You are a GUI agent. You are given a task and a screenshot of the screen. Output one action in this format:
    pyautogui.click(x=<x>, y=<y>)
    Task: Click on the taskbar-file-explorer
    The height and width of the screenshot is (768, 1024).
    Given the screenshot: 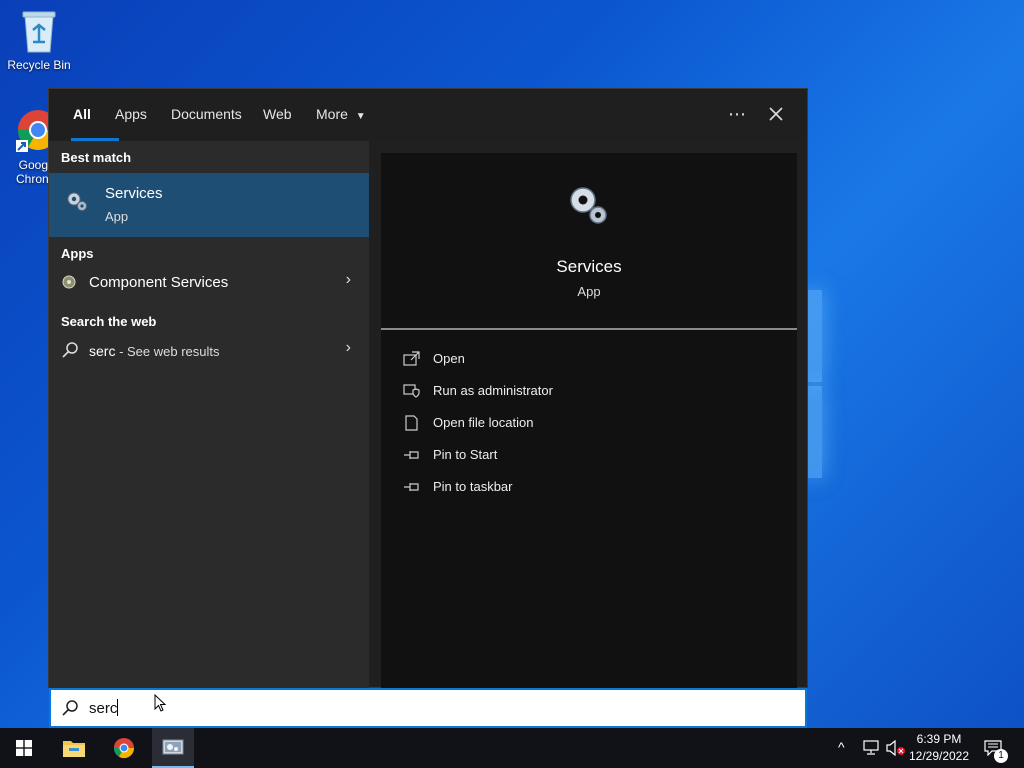 What is the action you would take?
    pyautogui.click(x=74, y=748)
    